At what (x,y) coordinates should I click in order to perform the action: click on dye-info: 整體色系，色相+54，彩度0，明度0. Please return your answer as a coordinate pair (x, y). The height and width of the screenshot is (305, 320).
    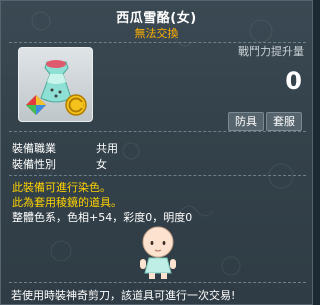
    Looking at the image, I should click on (102, 217).